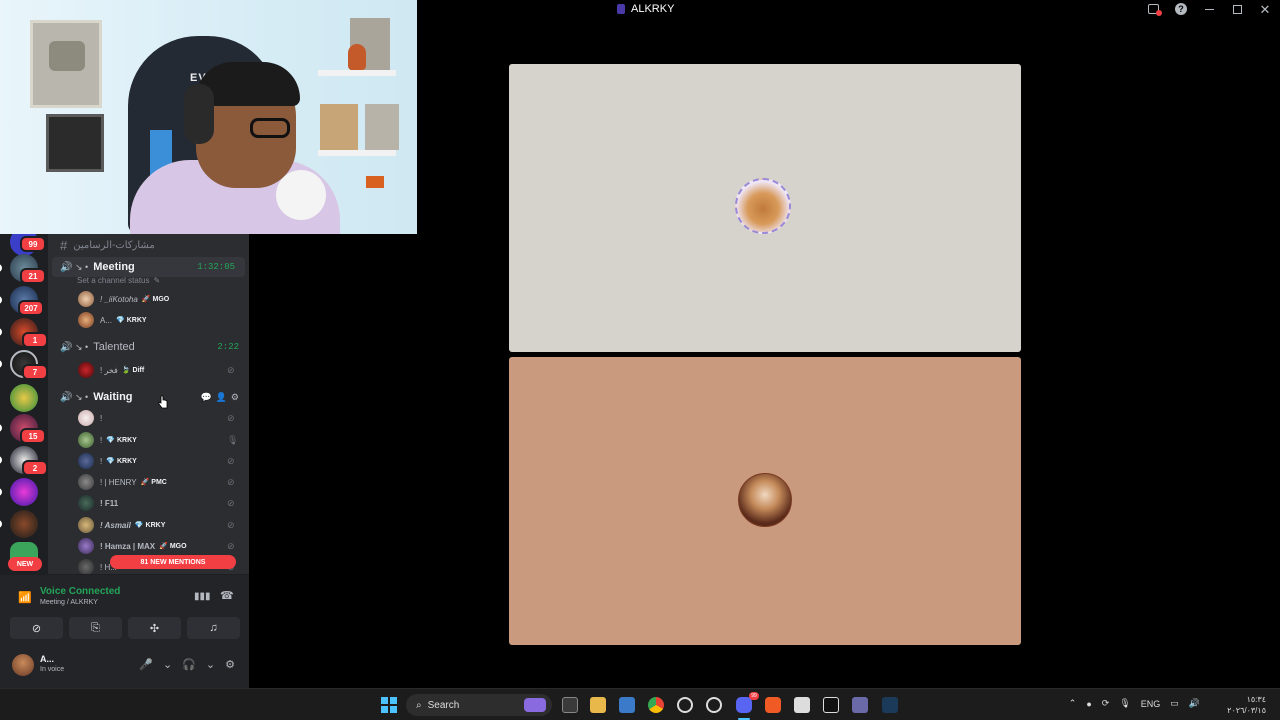  I want to click on voice-user: ! | HENRY 🚀 PMC ⊘, so click(148, 482).